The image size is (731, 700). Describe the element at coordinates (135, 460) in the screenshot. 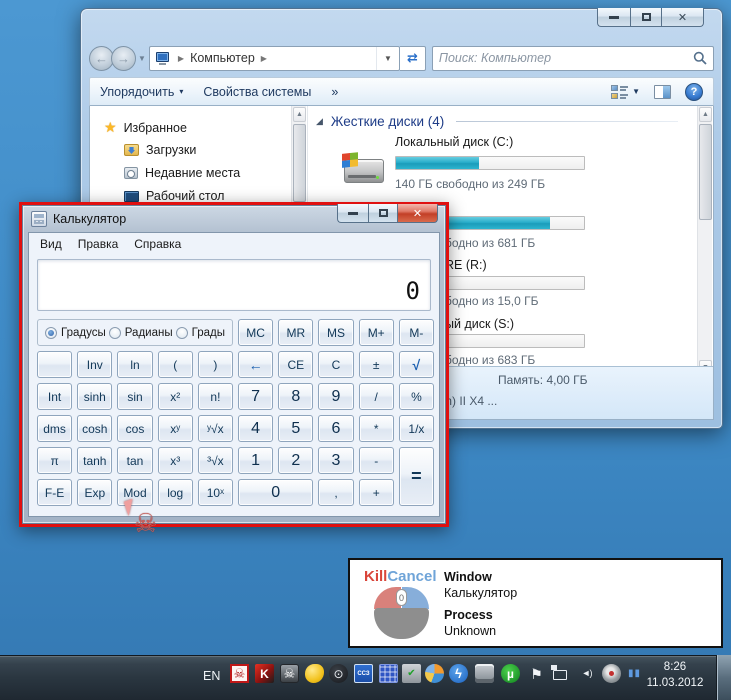

I see `calc-key-tan: tan` at that location.